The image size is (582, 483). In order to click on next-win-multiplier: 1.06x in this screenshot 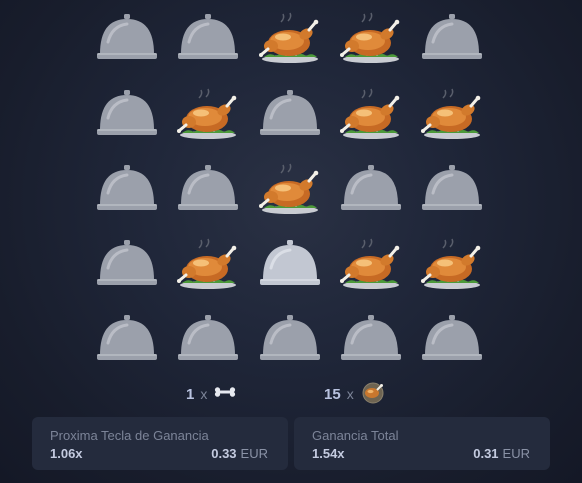, I will do `click(66, 453)`.